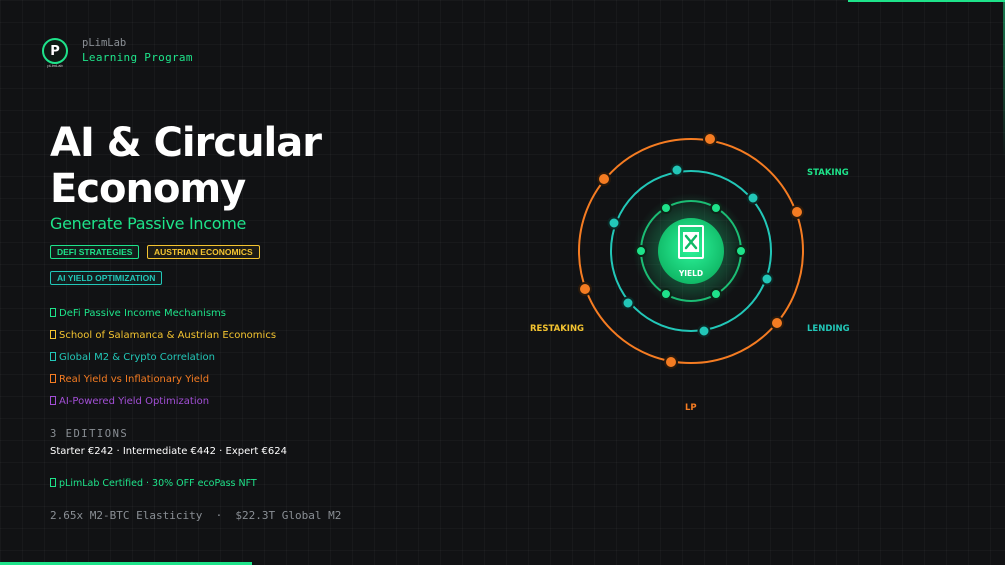 The height and width of the screenshot is (565, 1005). What do you see at coordinates (557, 329) in the screenshot?
I see `diagram-label-restaking: RESTAKING` at bounding box center [557, 329].